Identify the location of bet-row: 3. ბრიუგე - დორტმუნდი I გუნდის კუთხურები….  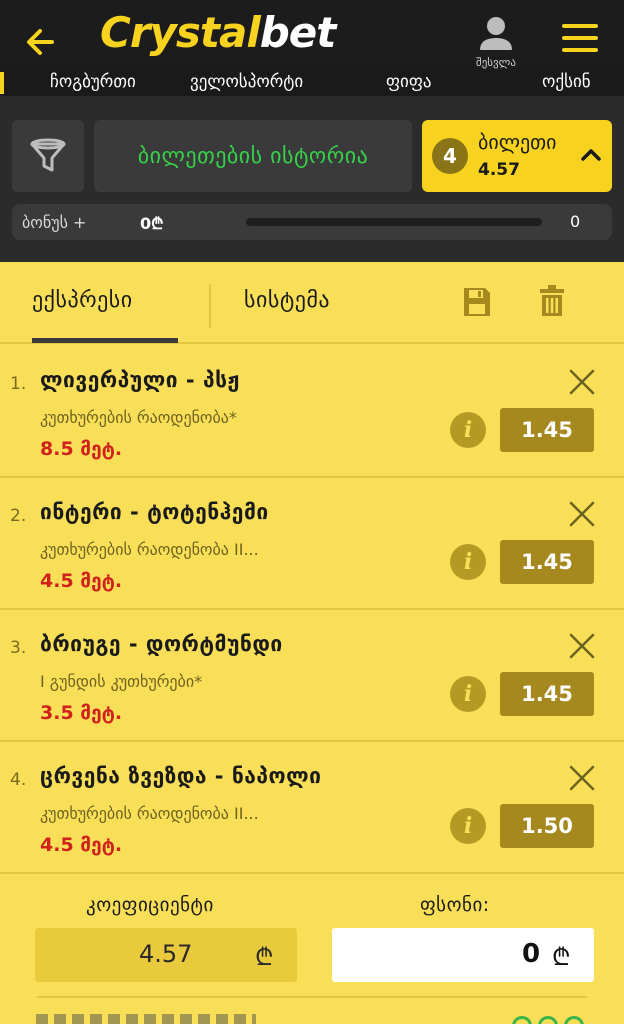
(312, 676).